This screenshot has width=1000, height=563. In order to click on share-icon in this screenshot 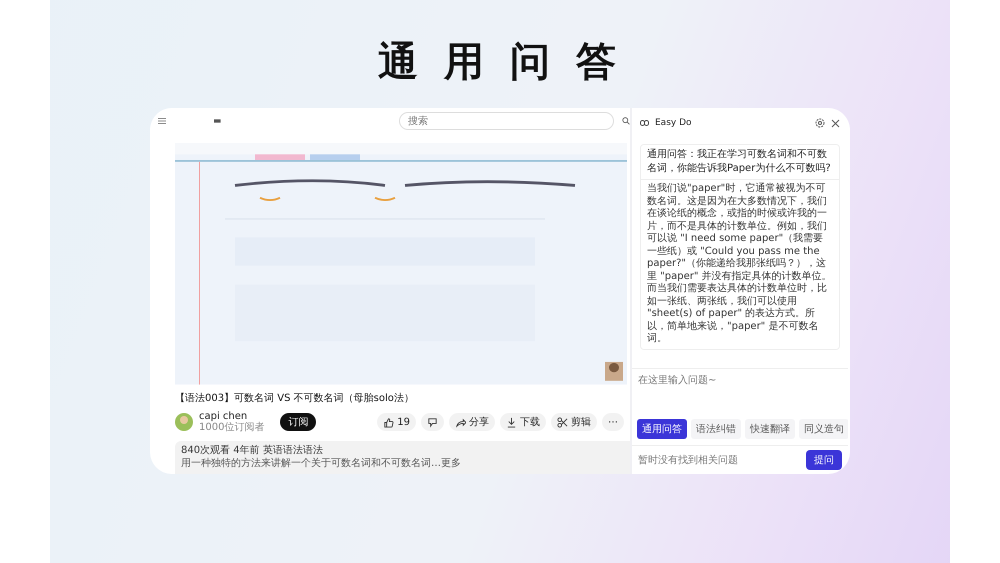, I will do `click(460, 422)`.